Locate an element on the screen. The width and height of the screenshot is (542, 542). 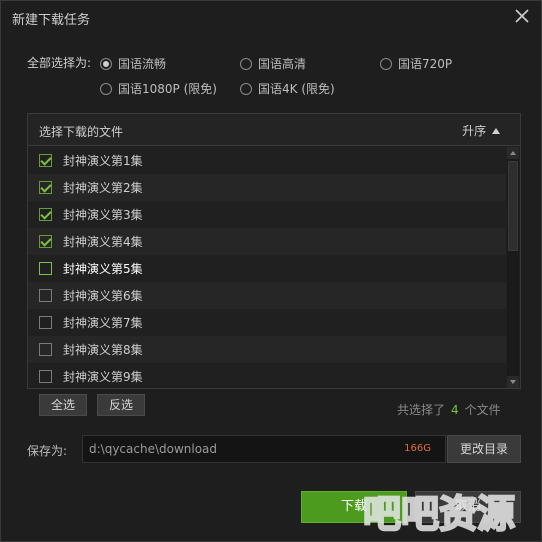
file-row: 封神演义第8集 is located at coordinates (267, 349).